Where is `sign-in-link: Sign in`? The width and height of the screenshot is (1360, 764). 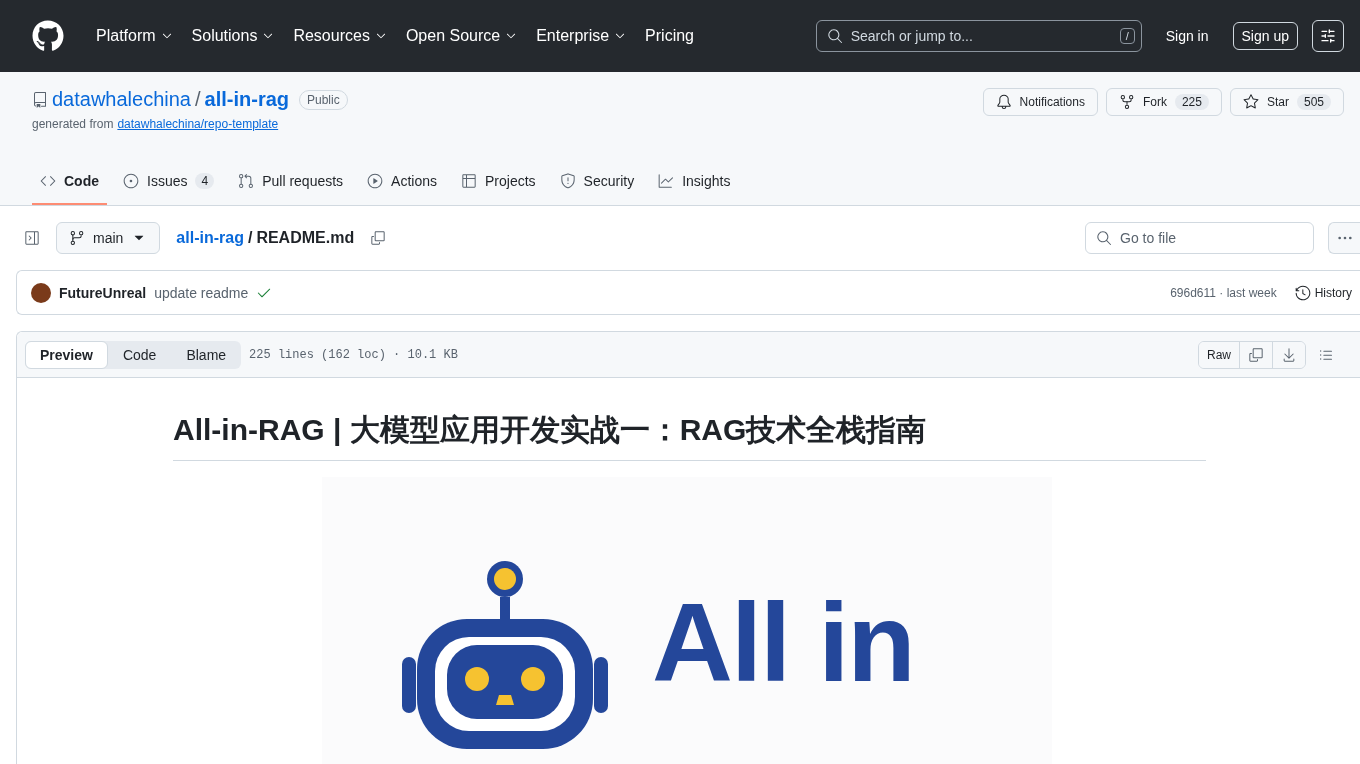 sign-in-link: Sign in is located at coordinates (1187, 36).